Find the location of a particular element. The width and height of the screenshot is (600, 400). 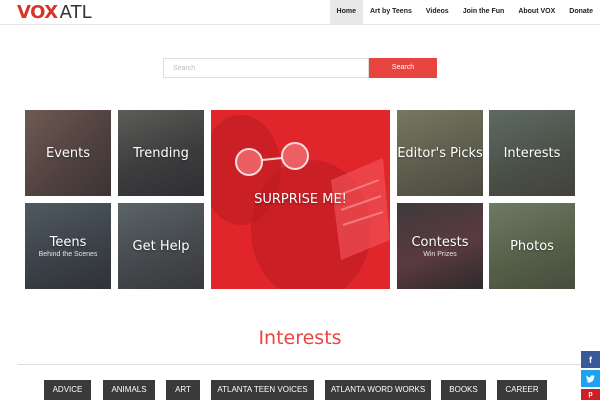

nav-videos: Videos is located at coordinates (437, 12).